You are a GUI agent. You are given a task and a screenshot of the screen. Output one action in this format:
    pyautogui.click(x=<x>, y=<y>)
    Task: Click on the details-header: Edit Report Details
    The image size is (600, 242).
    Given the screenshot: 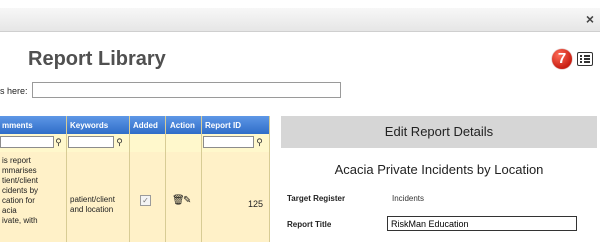 What is the action you would take?
    pyautogui.click(x=439, y=132)
    